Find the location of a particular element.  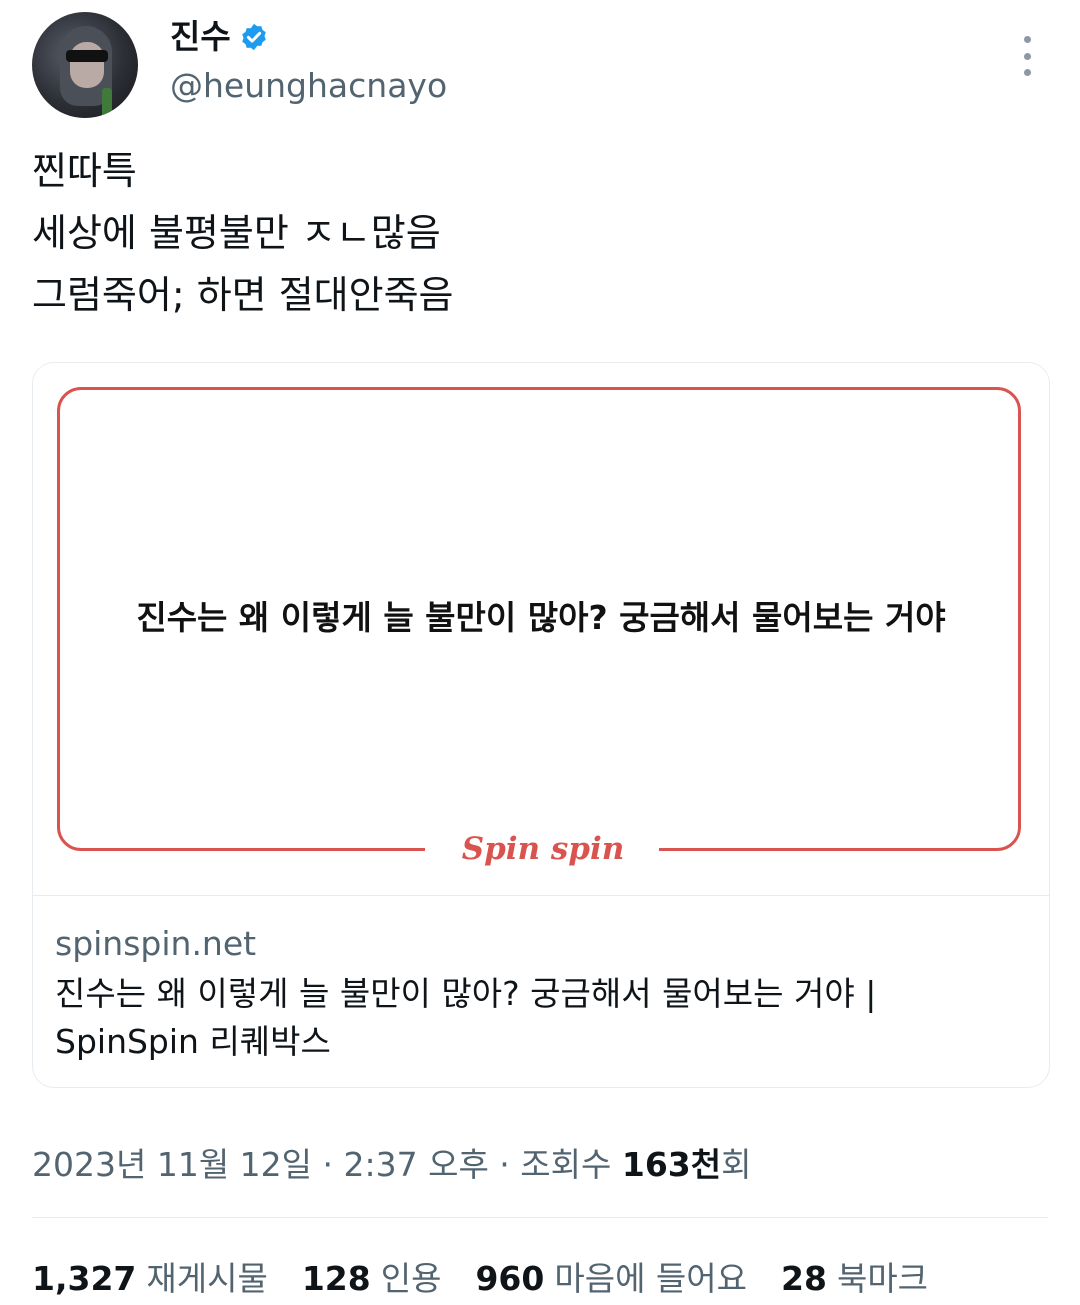

avatar is located at coordinates (85, 65).